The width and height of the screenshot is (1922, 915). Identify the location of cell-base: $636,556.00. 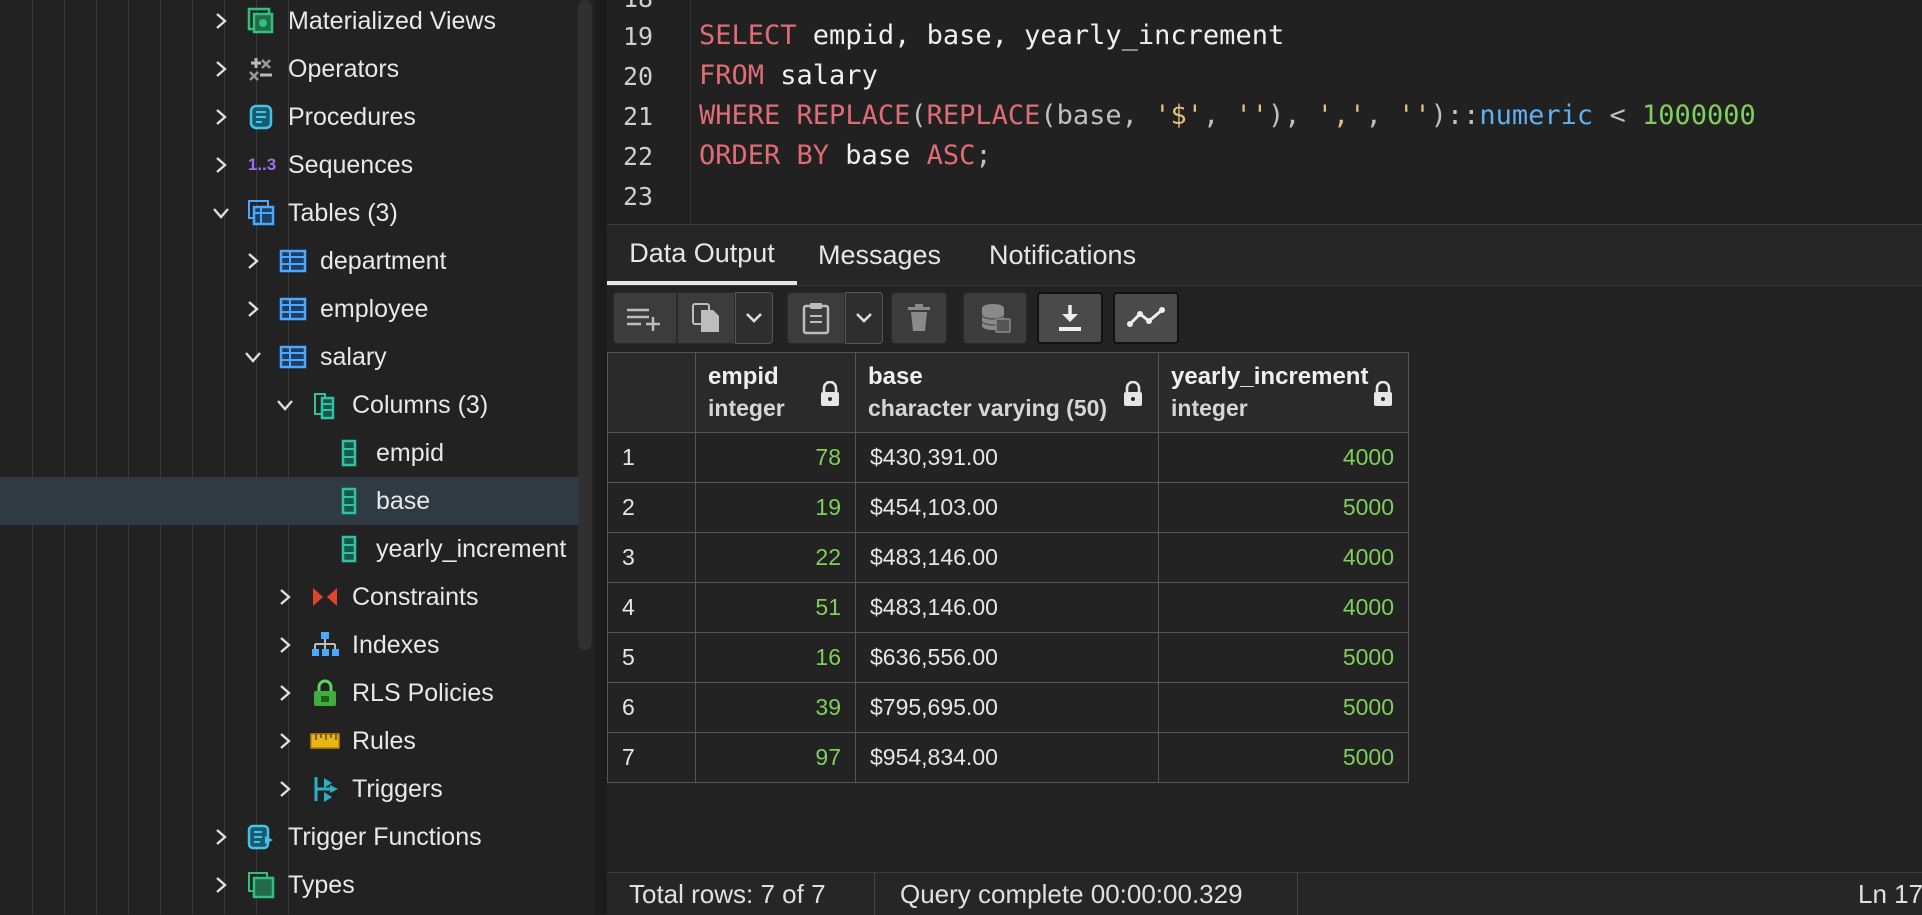
(1007, 657).